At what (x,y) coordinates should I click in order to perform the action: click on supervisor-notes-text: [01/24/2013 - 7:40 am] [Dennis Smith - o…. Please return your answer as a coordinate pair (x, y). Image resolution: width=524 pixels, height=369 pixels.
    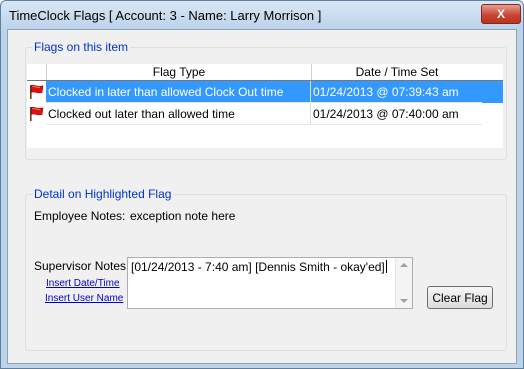
    Looking at the image, I should click on (262, 267).